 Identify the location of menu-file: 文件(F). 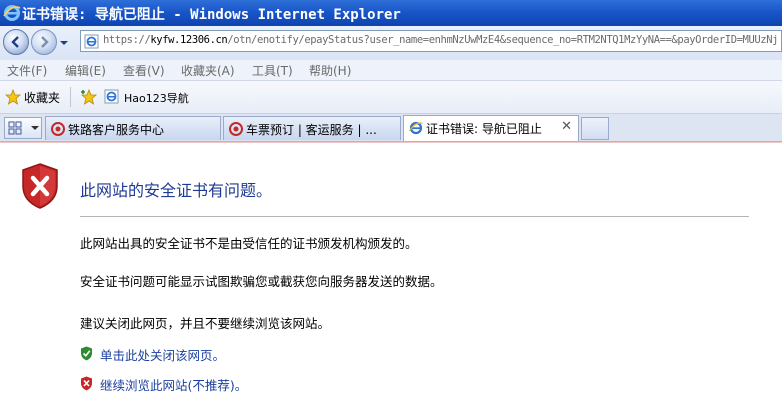
(27, 70).